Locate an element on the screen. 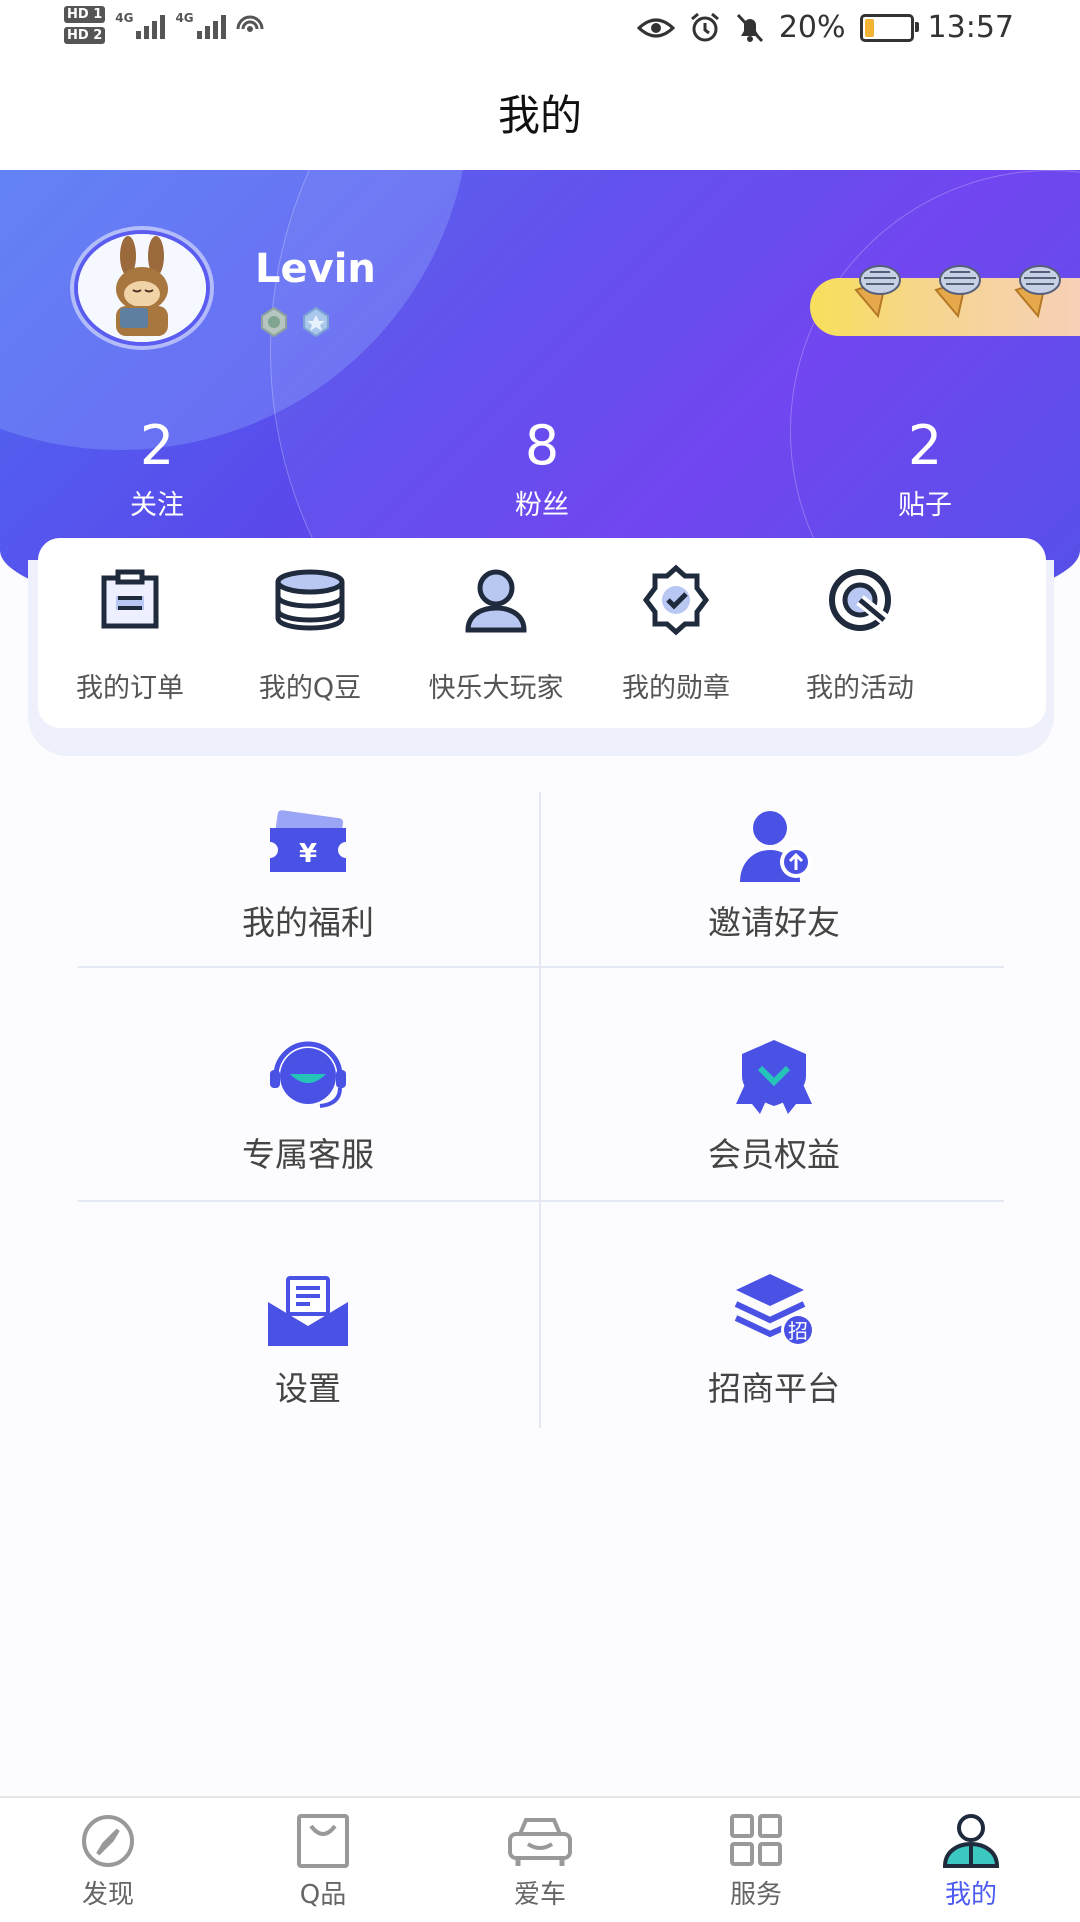  service-label: 我的福利 is located at coordinates (308, 922).